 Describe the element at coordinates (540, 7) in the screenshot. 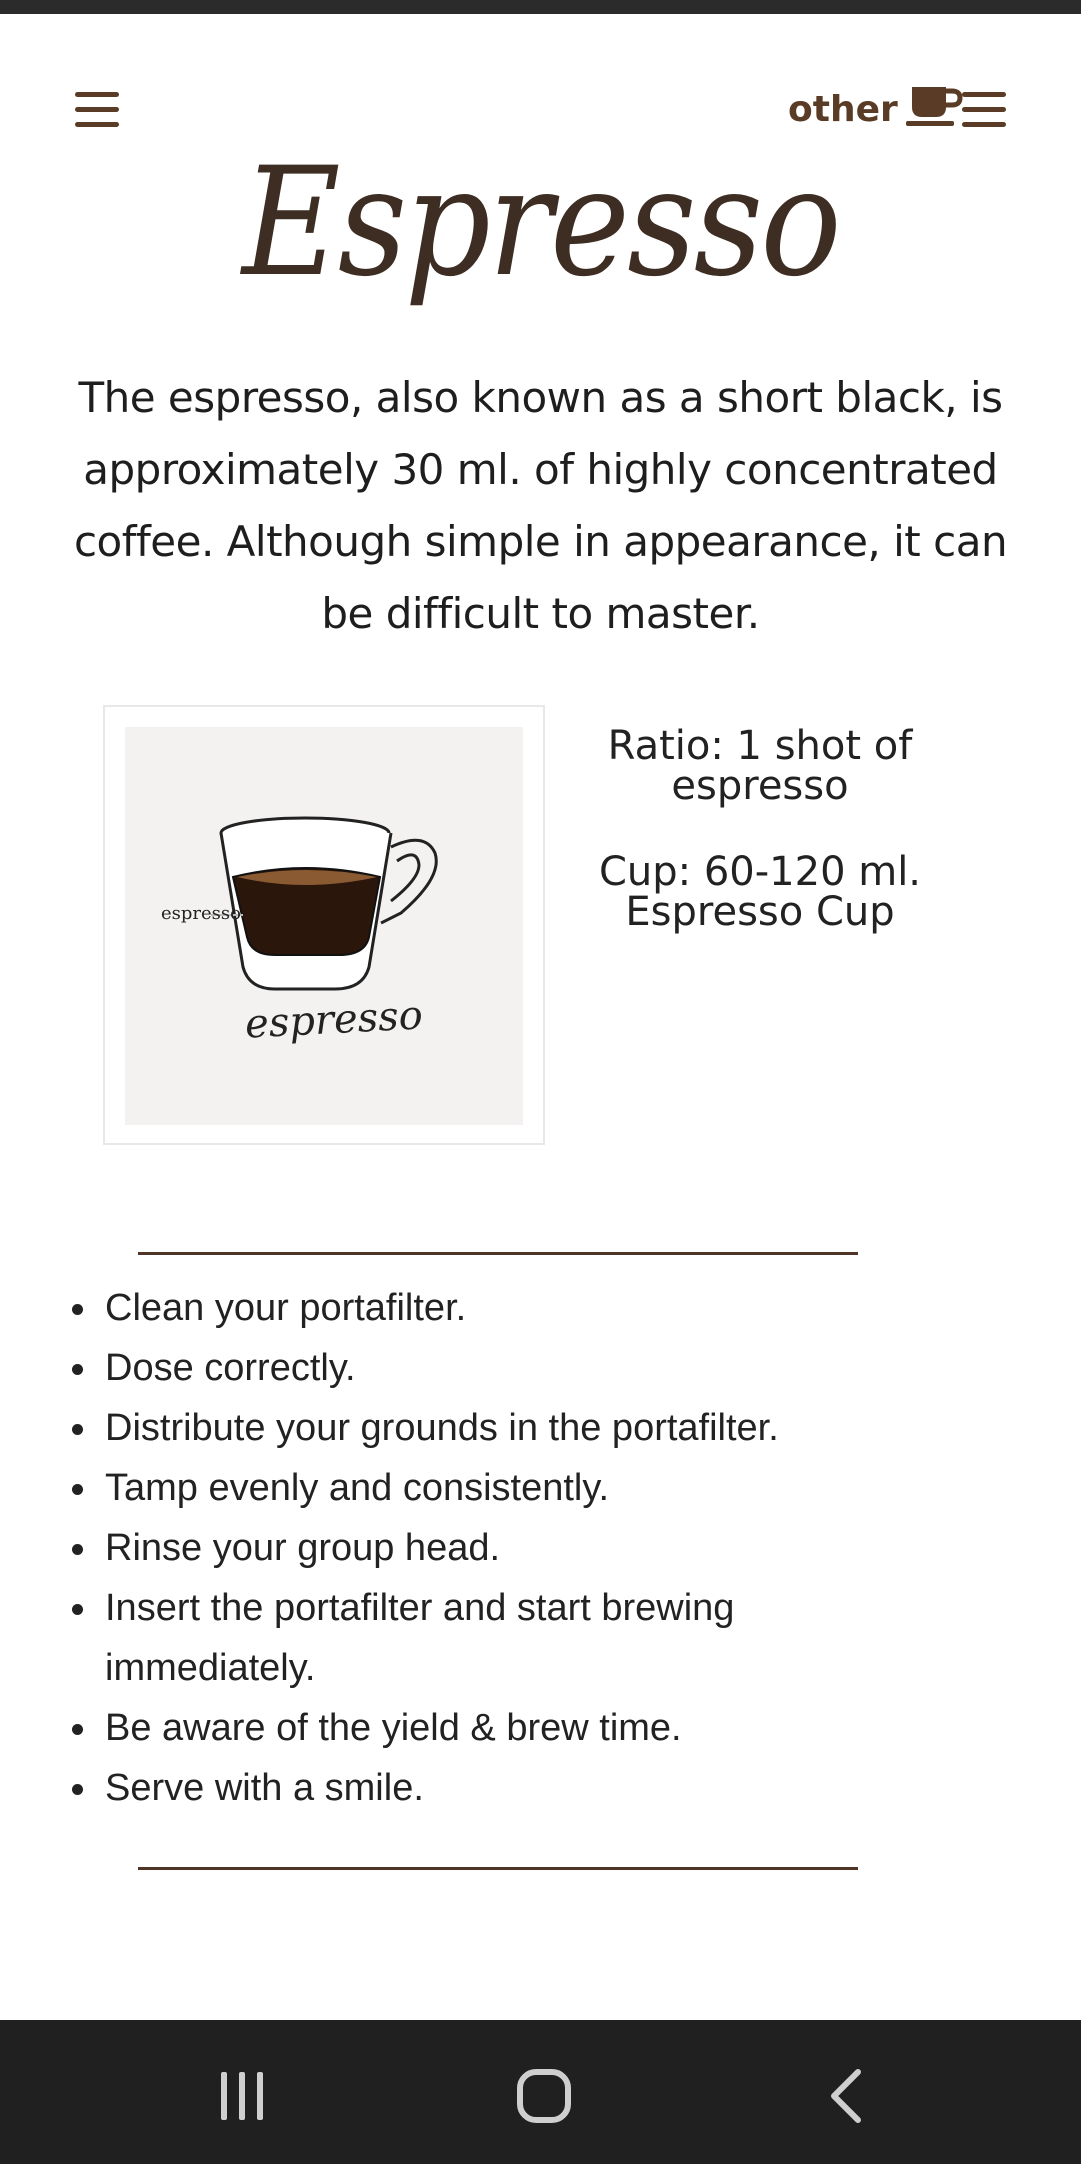

I see `status-bar` at that location.